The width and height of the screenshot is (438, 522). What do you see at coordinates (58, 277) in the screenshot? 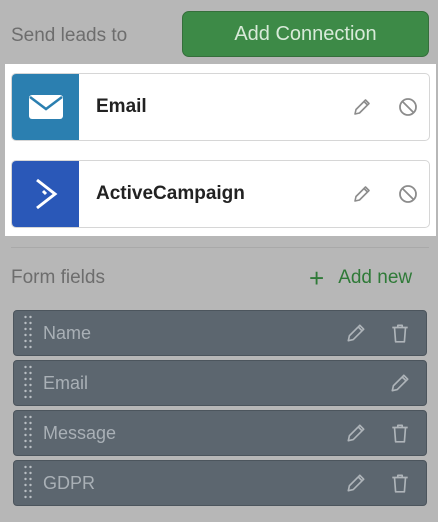
I see `form-fields-title: Form fields` at bounding box center [58, 277].